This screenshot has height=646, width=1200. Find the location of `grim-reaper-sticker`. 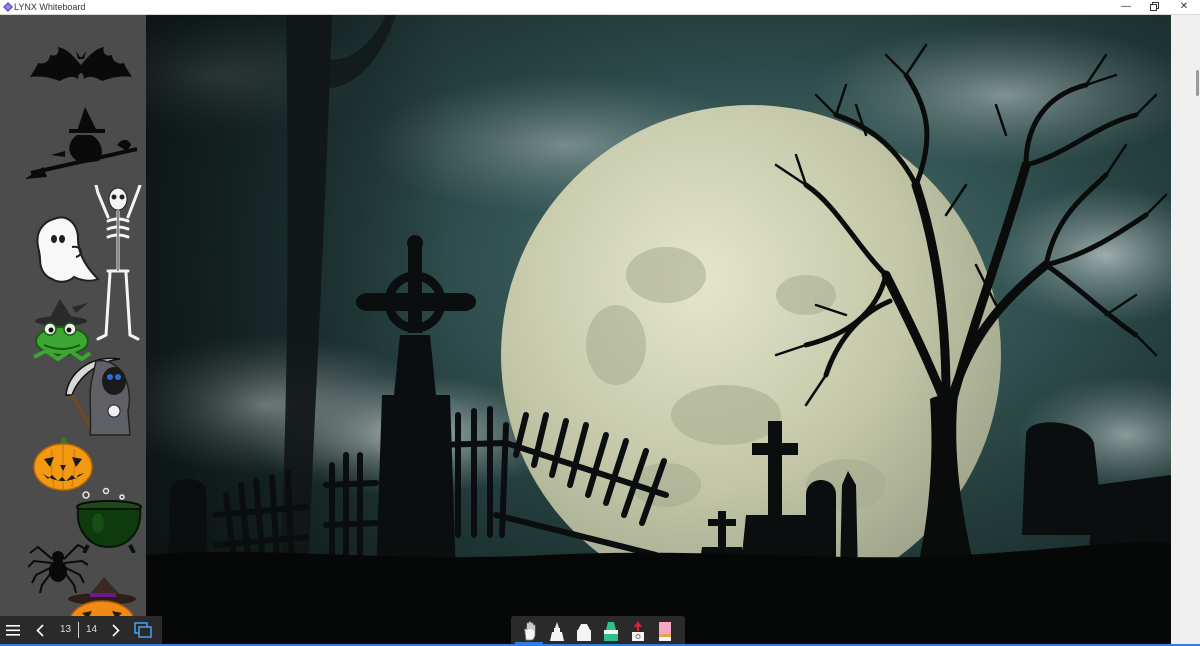

grim-reaper-sticker is located at coordinates (98, 397).